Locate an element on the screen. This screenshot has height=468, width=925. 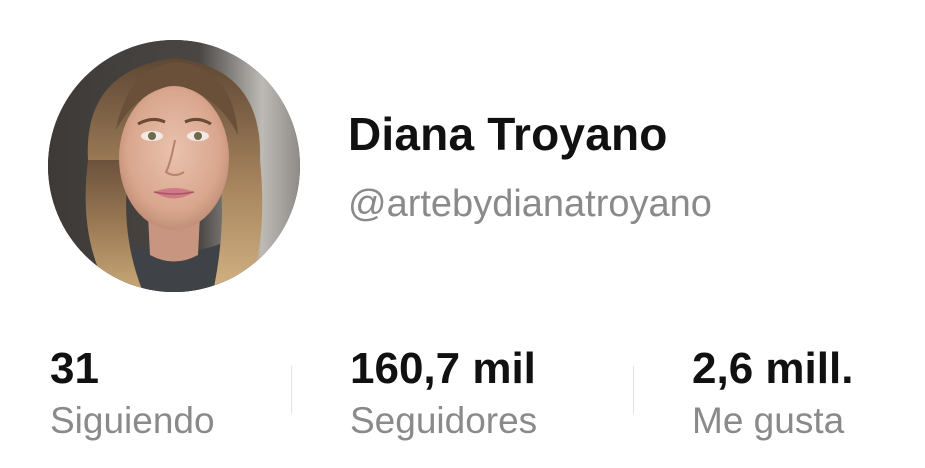
username-handle: @artebydianatroyano is located at coordinates (530, 204).